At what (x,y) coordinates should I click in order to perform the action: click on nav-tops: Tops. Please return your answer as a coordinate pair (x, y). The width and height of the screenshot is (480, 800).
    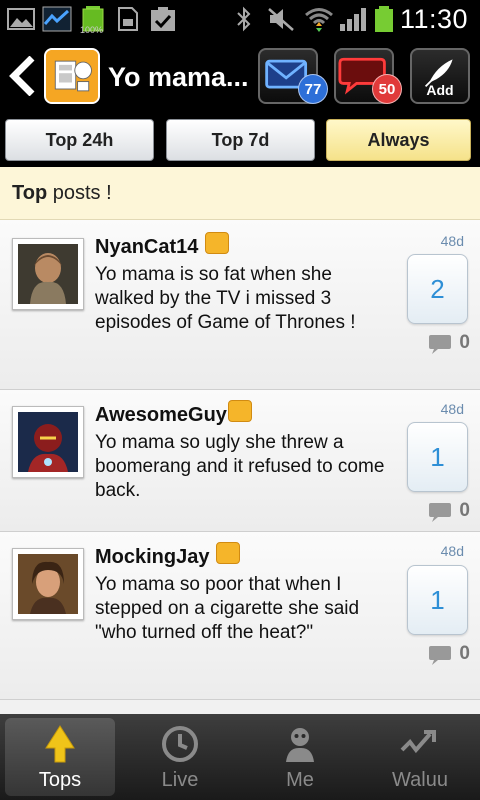
    Looking at the image, I should click on (60, 757).